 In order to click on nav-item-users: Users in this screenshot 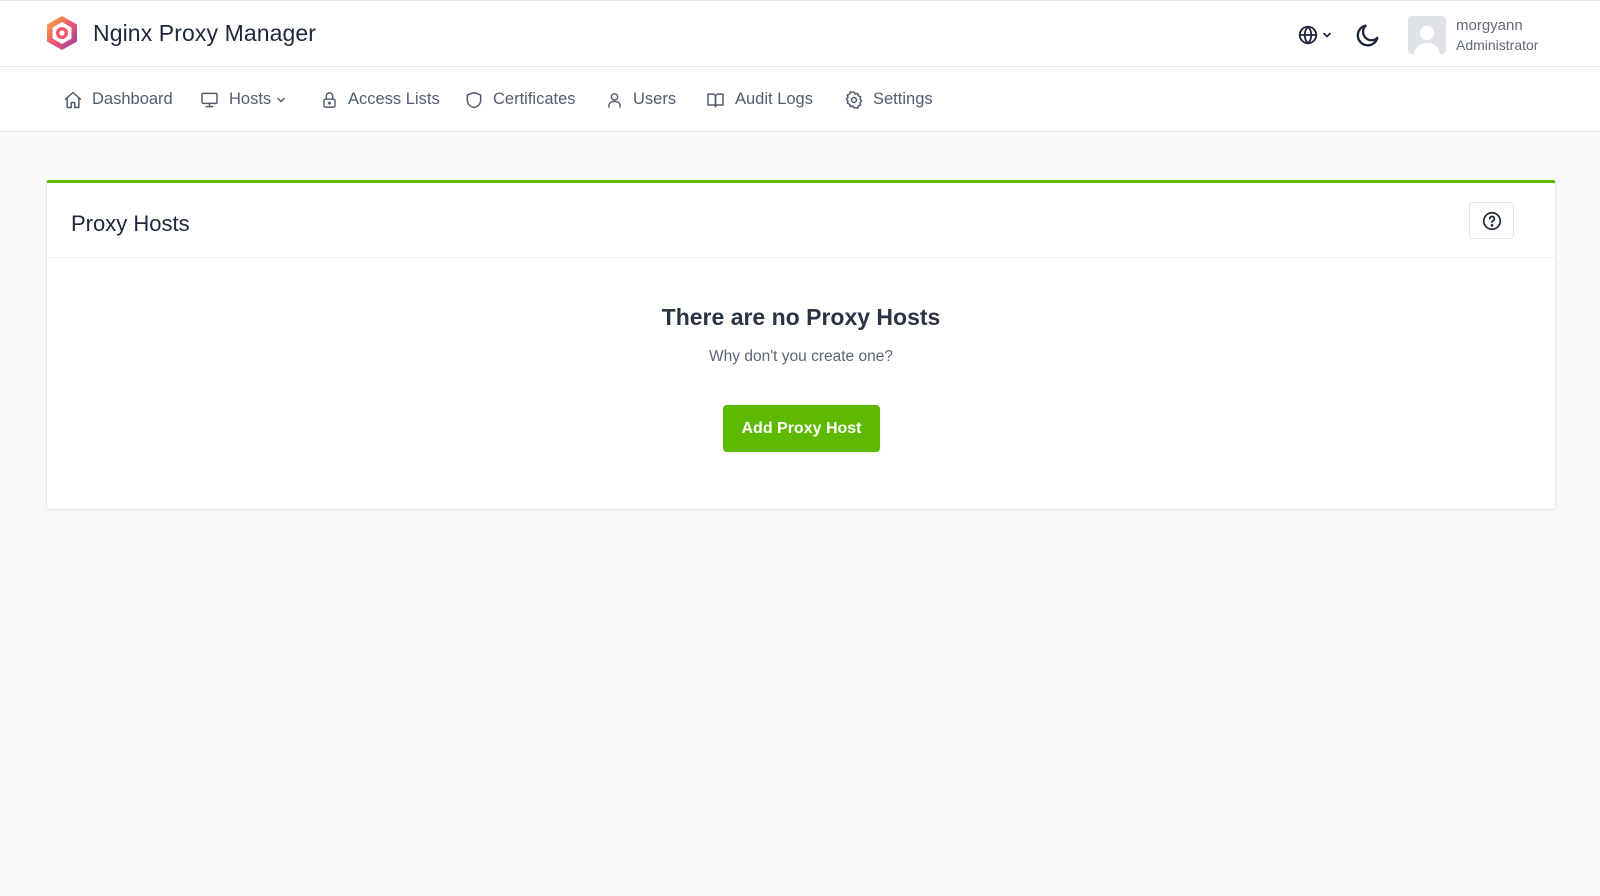, I will do `click(640, 99)`.